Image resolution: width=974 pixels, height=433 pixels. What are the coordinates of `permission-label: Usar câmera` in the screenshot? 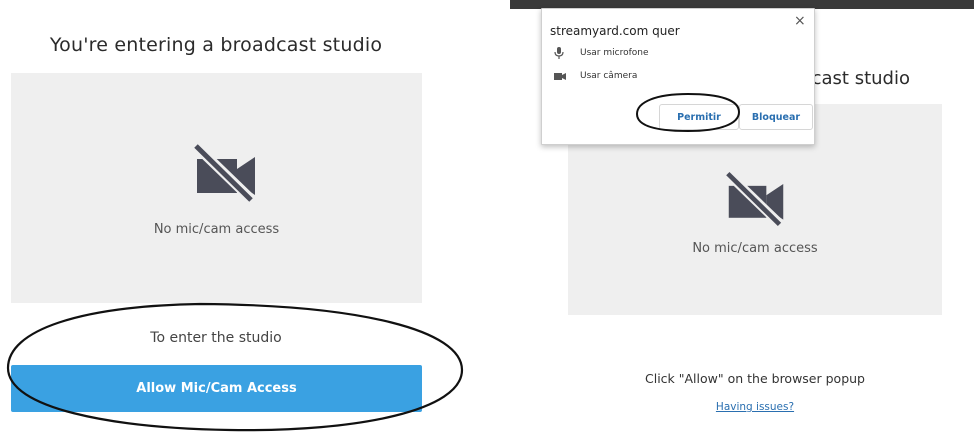 It's located at (609, 76).